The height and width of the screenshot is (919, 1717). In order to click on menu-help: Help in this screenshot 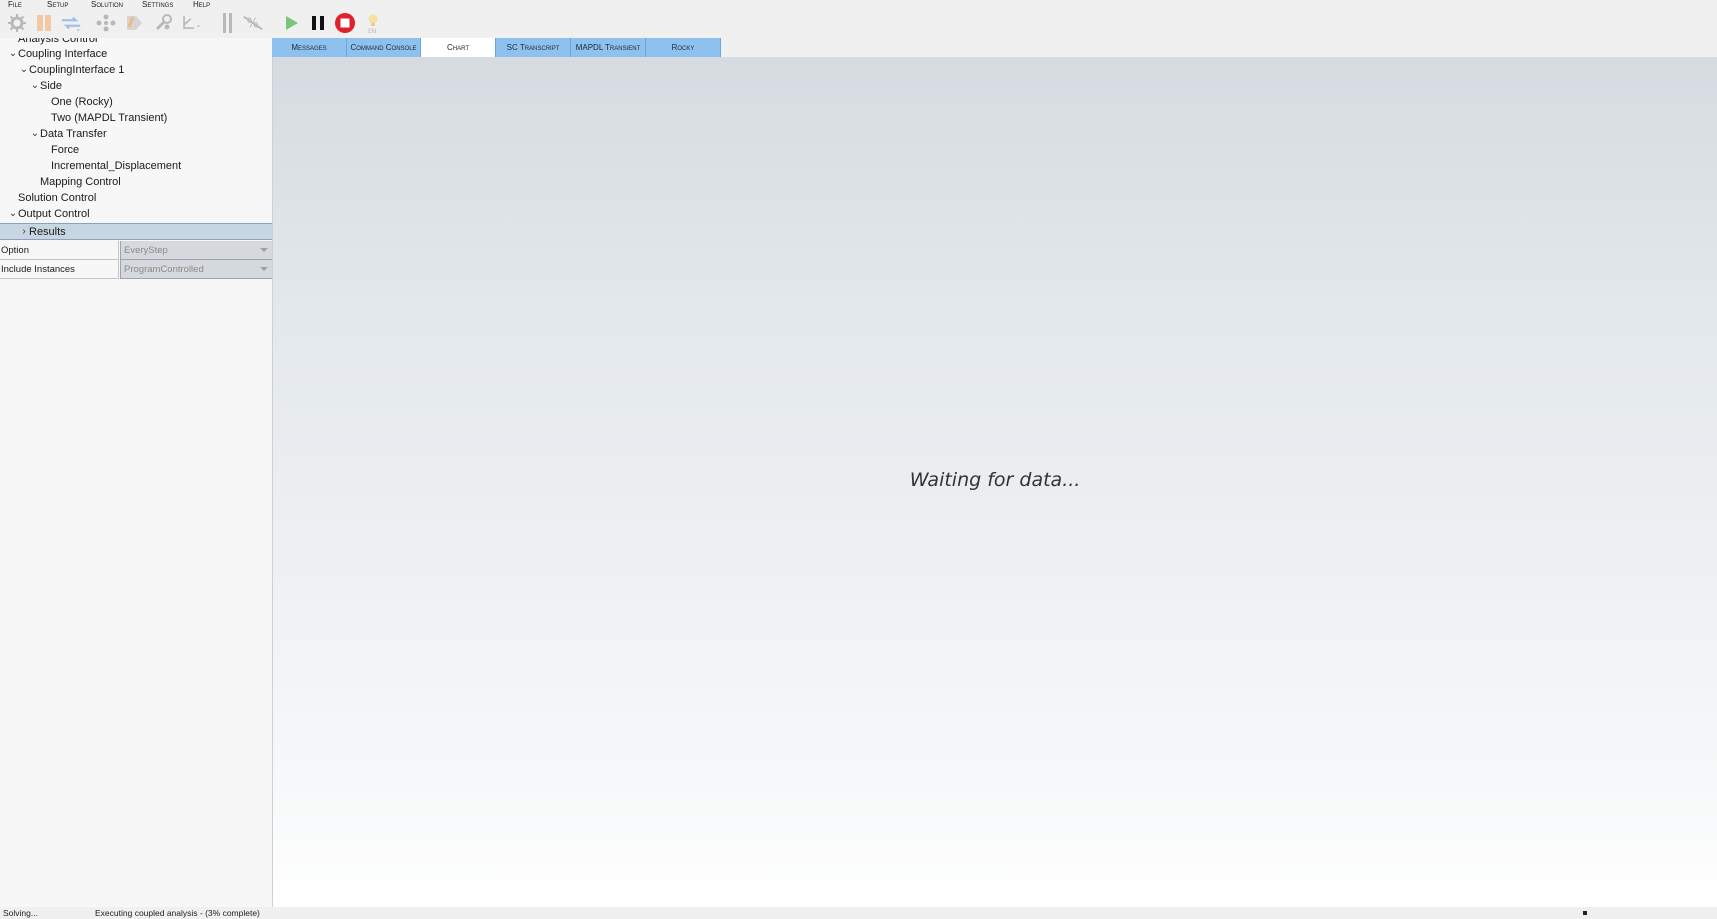, I will do `click(201, 4)`.